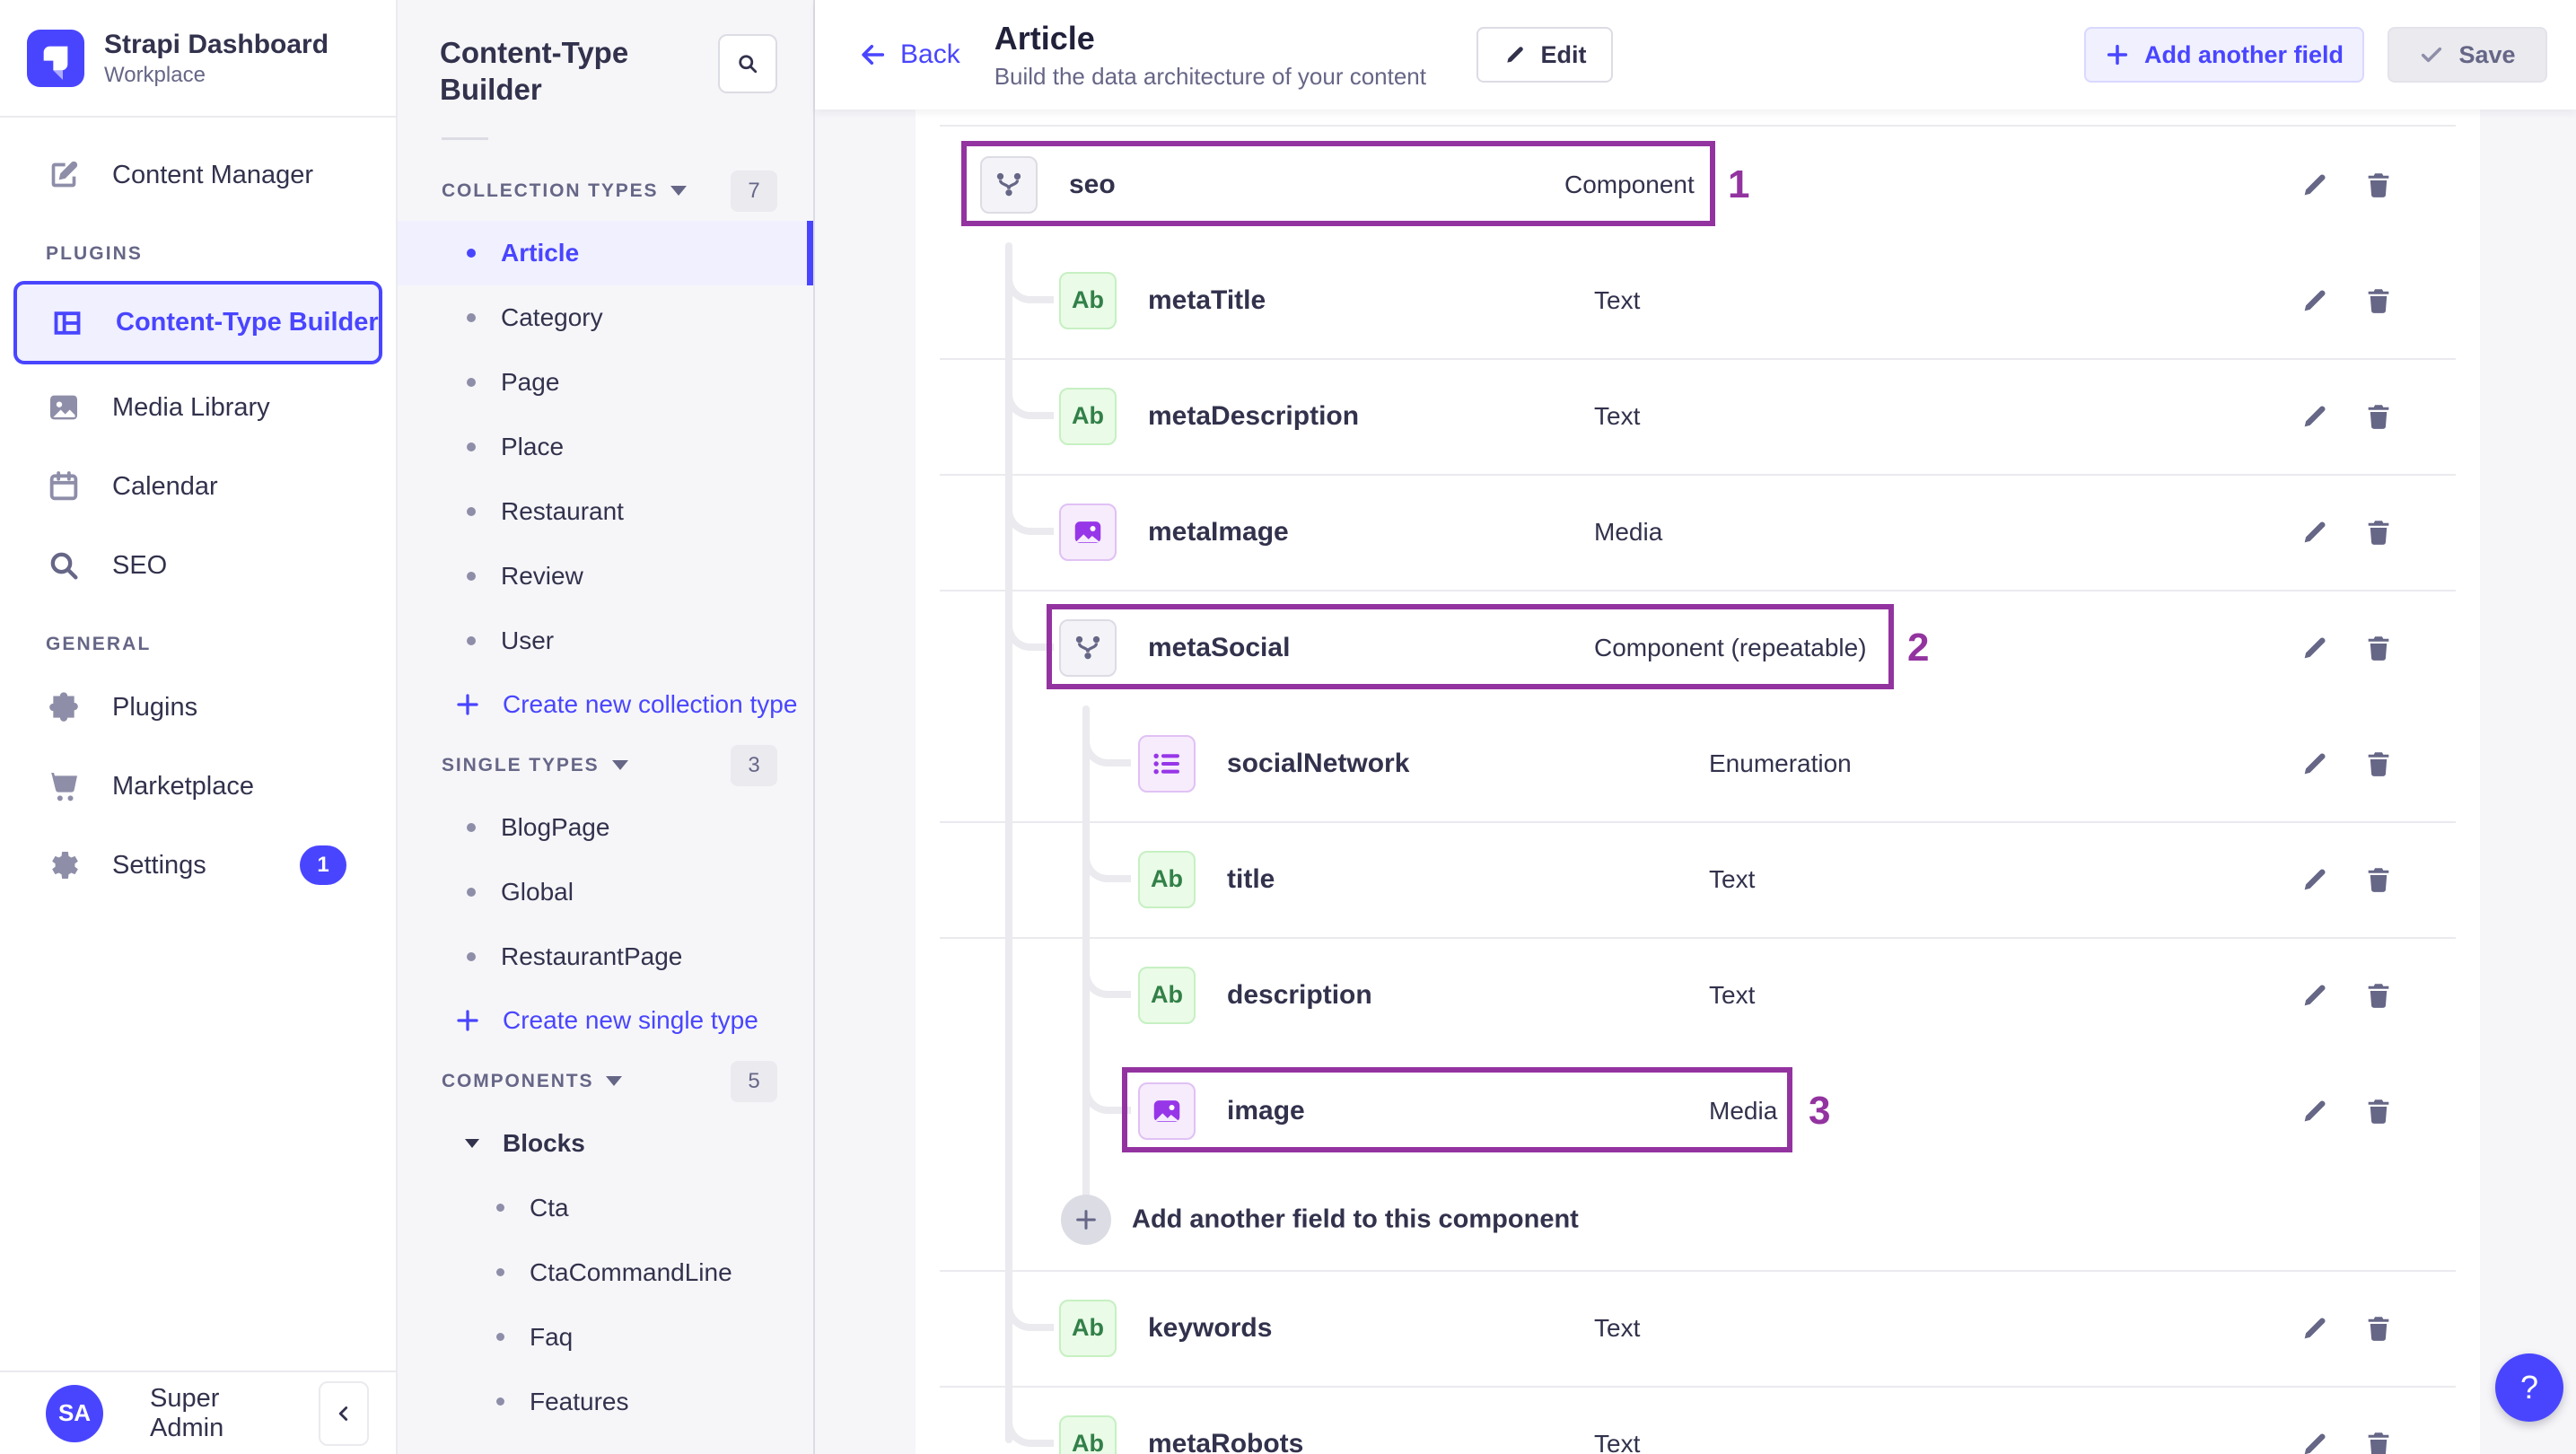  I want to click on sidebar-item-plugins: Plugins, so click(198, 707).